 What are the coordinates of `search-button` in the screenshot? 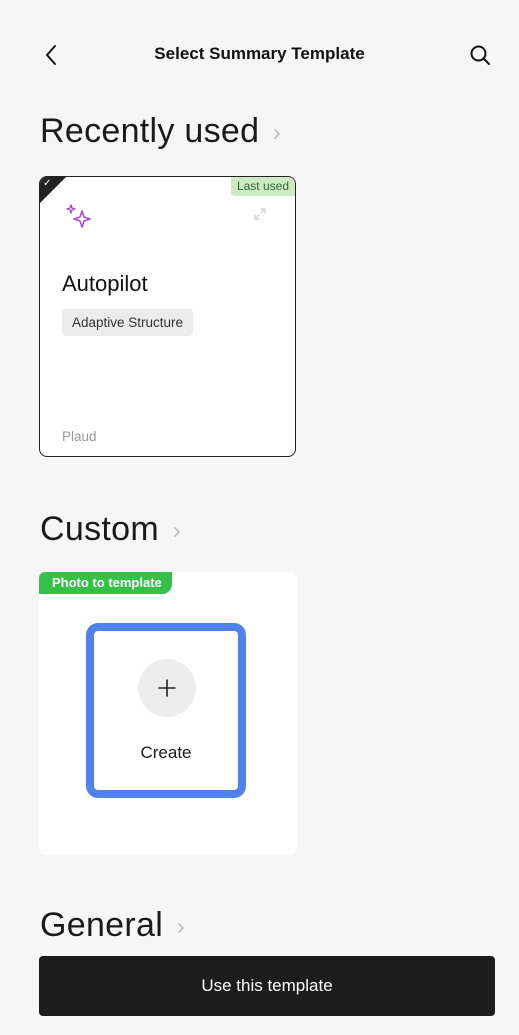 It's located at (480, 55).